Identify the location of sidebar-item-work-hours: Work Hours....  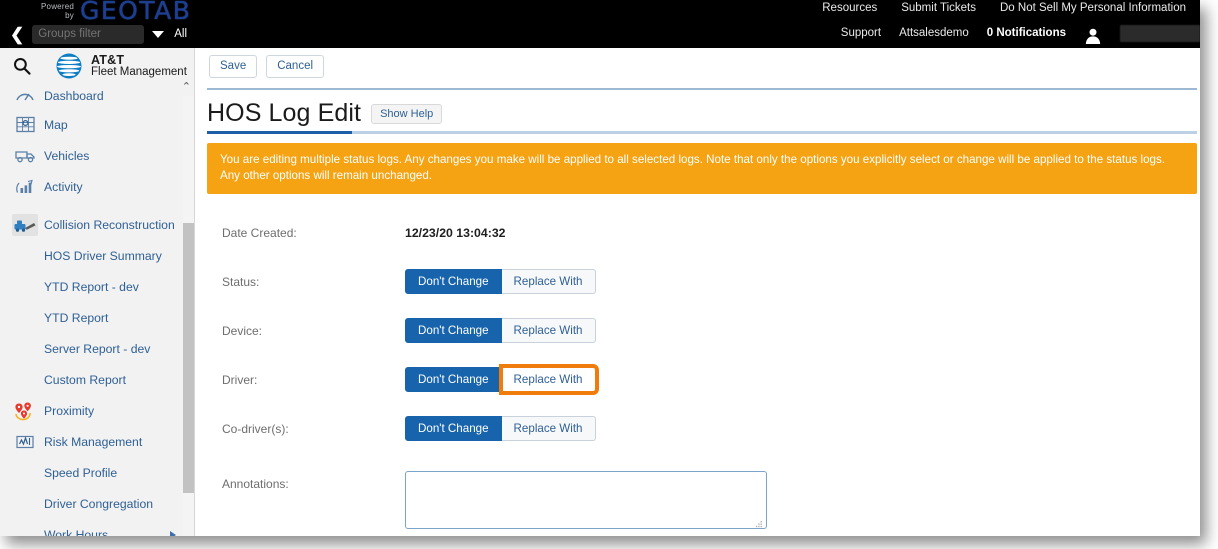
(97, 527).